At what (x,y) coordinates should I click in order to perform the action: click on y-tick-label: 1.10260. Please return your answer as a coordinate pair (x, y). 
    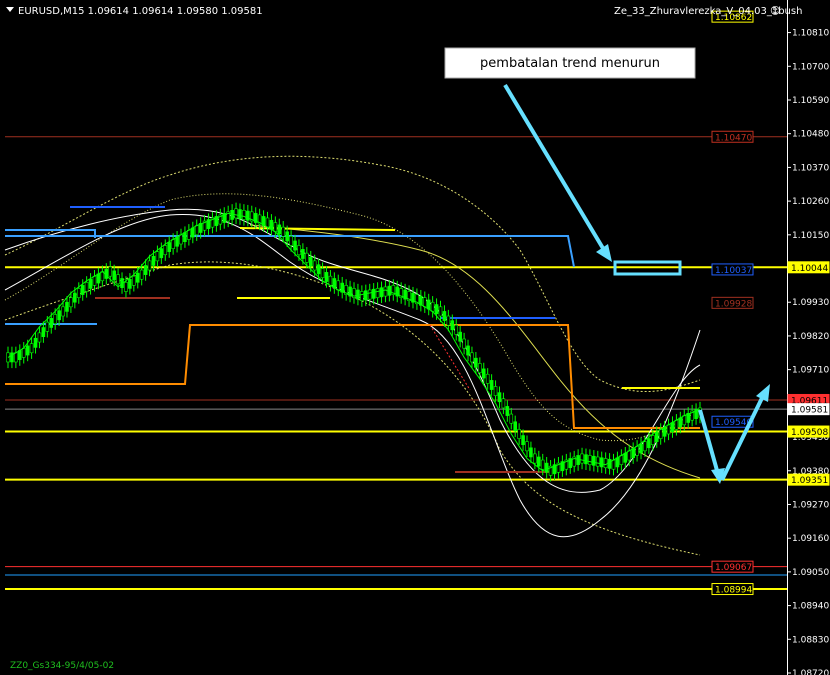
    Looking at the image, I should click on (810, 202).